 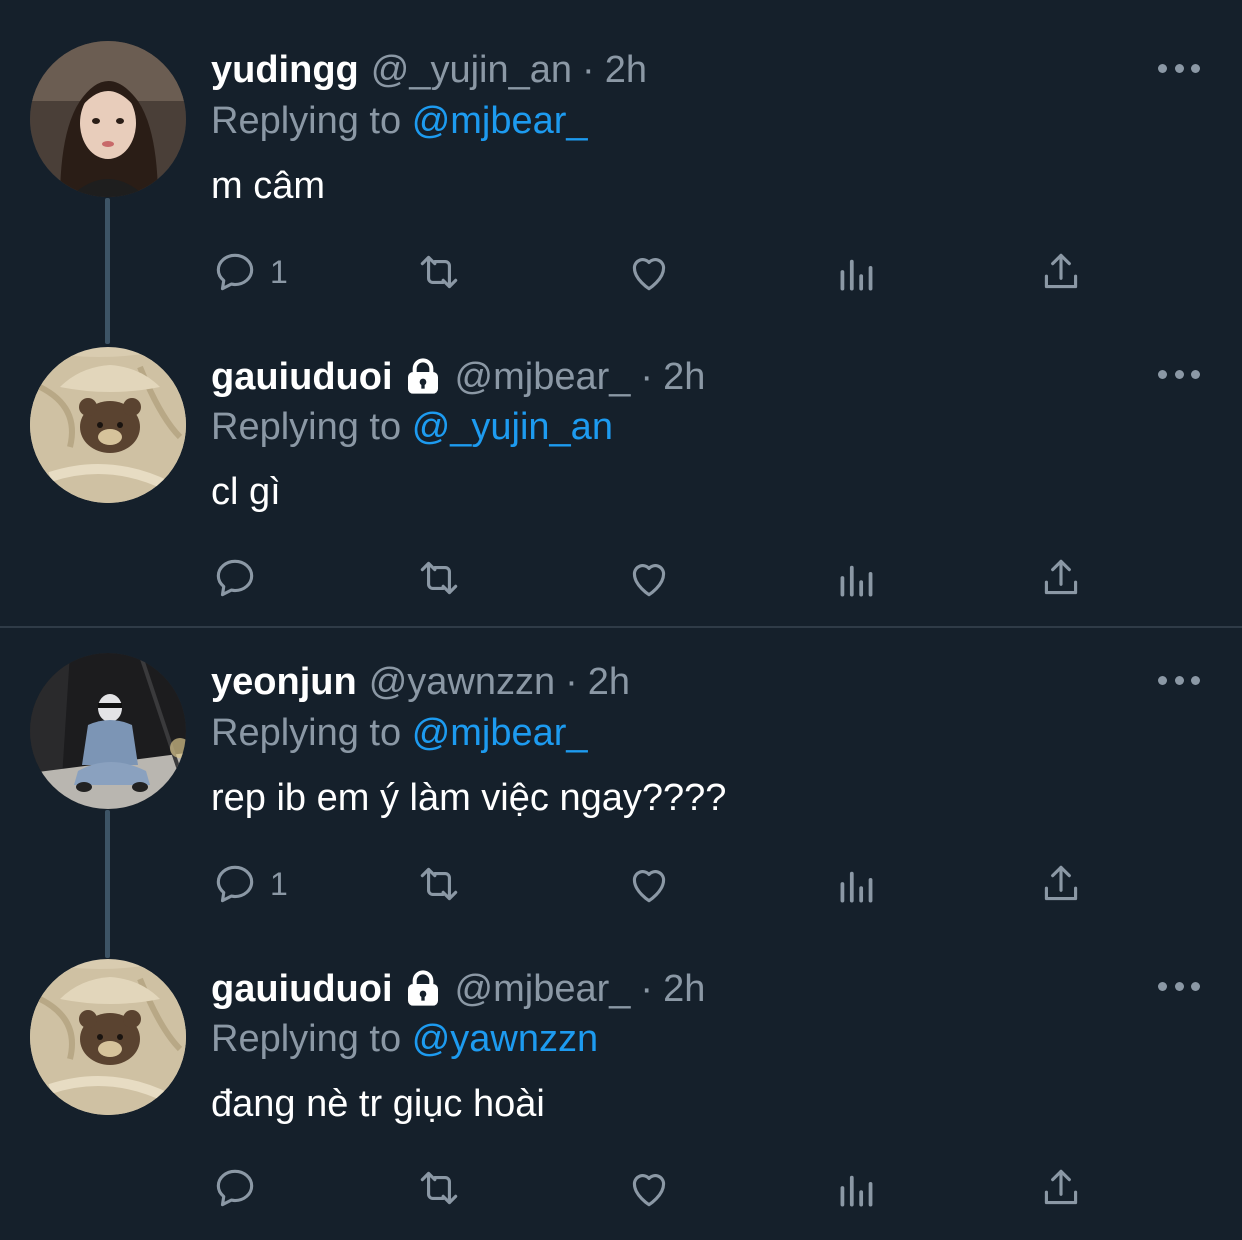 I want to click on user-handle: @yawnzzn, so click(x=462, y=682).